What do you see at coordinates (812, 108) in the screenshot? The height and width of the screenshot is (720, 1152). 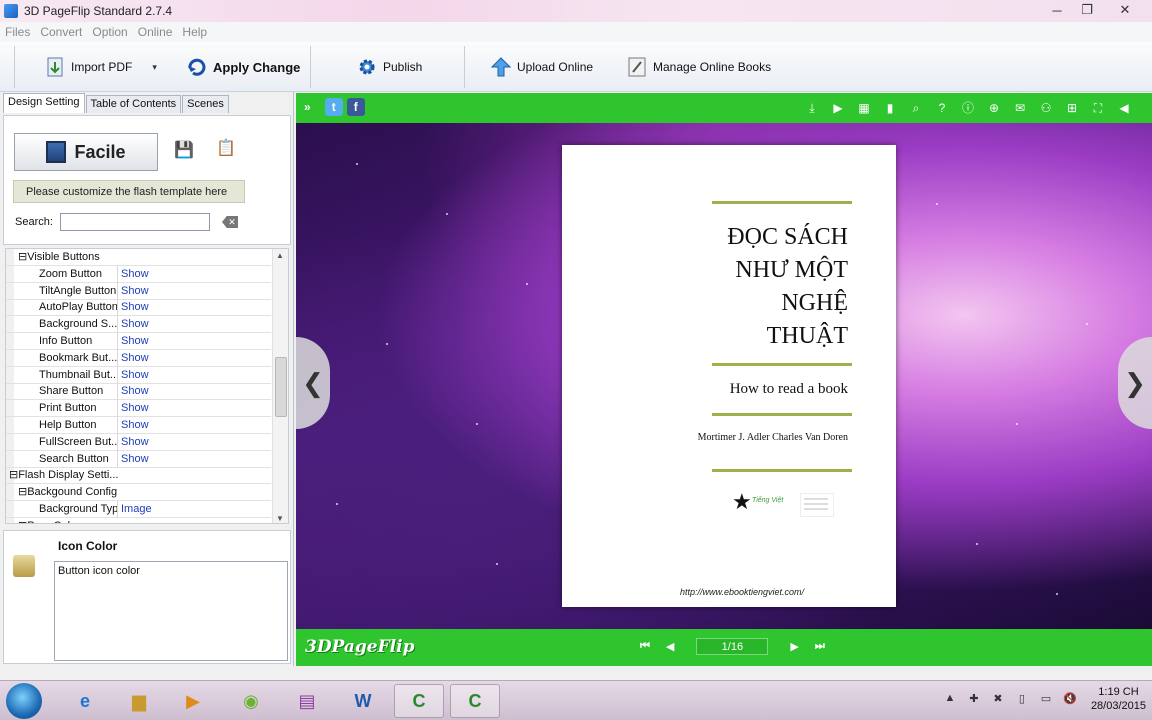 I see `download-icon: ⤓` at bounding box center [812, 108].